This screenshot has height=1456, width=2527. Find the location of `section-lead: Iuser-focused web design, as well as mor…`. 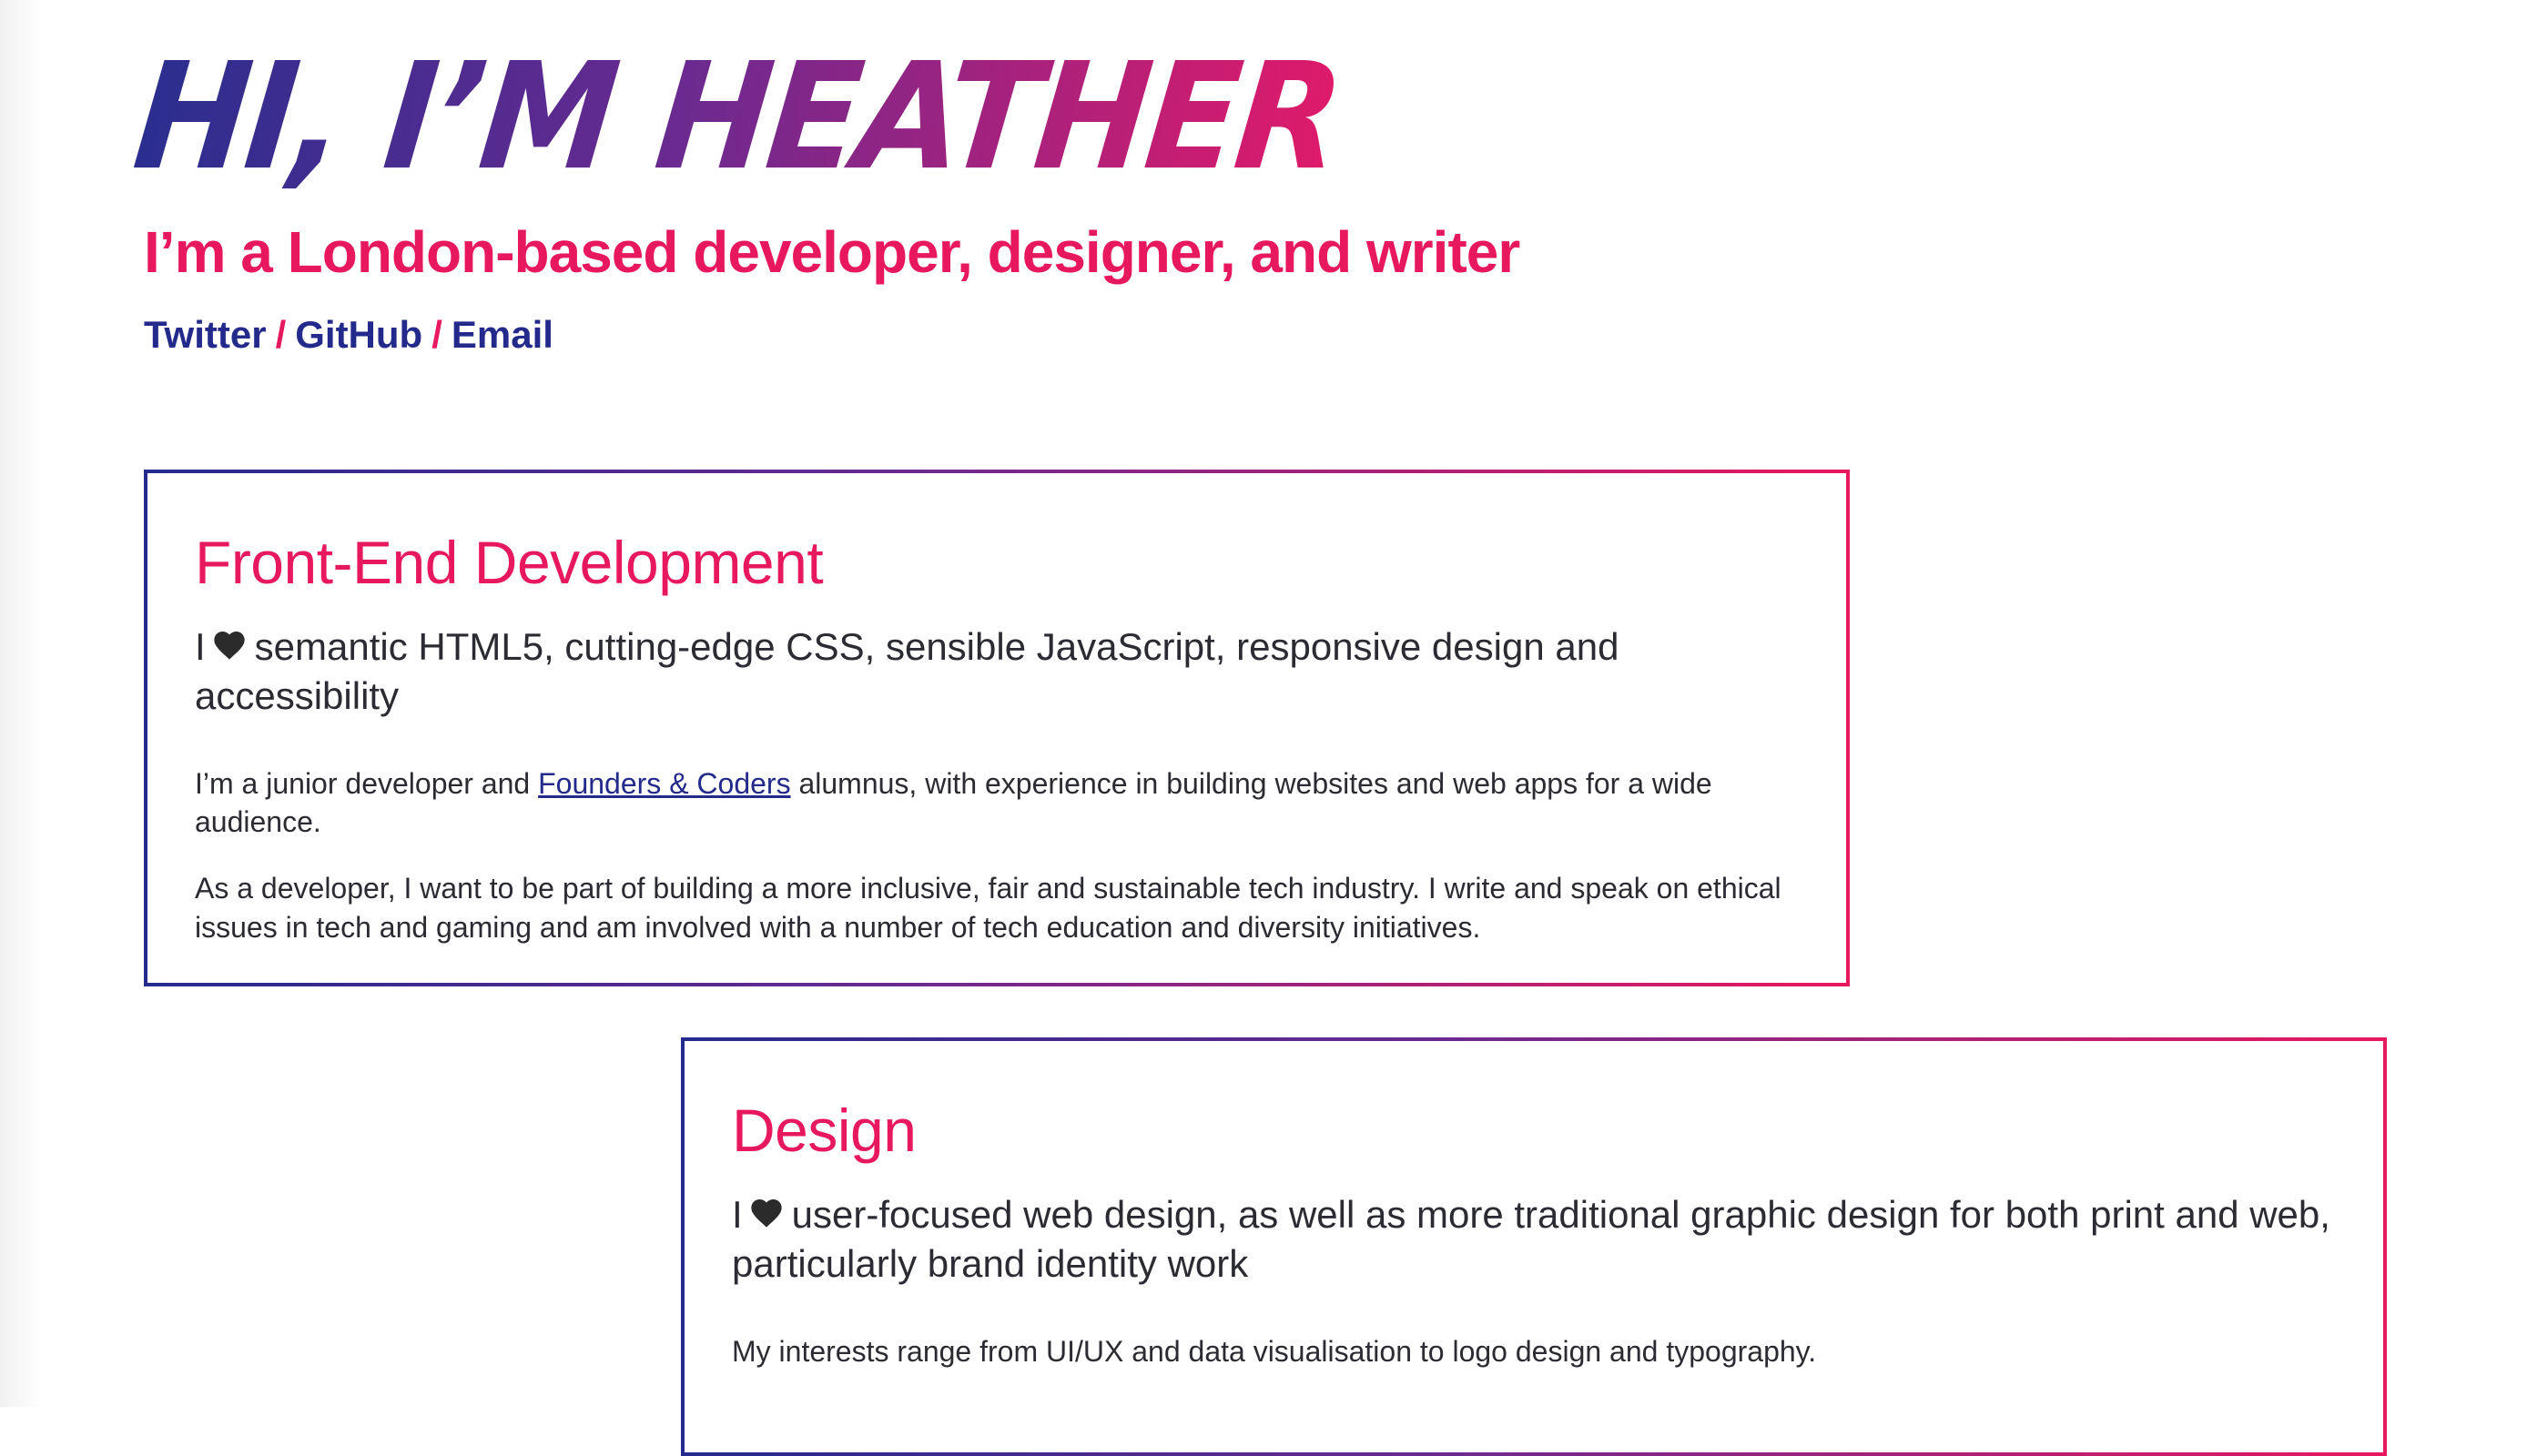

section-lead: Iuser-focused web design, as well as mor… is located at coordinates (1534, 1240).